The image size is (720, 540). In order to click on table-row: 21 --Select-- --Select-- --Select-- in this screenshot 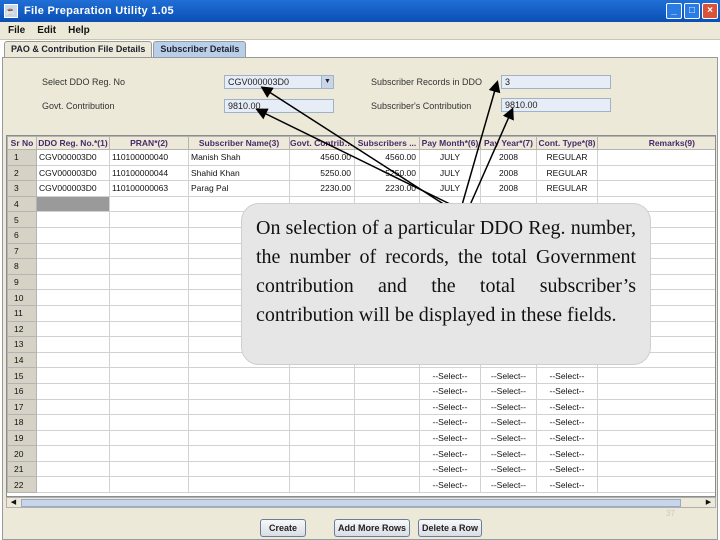, I will do `click(361, 469)`.